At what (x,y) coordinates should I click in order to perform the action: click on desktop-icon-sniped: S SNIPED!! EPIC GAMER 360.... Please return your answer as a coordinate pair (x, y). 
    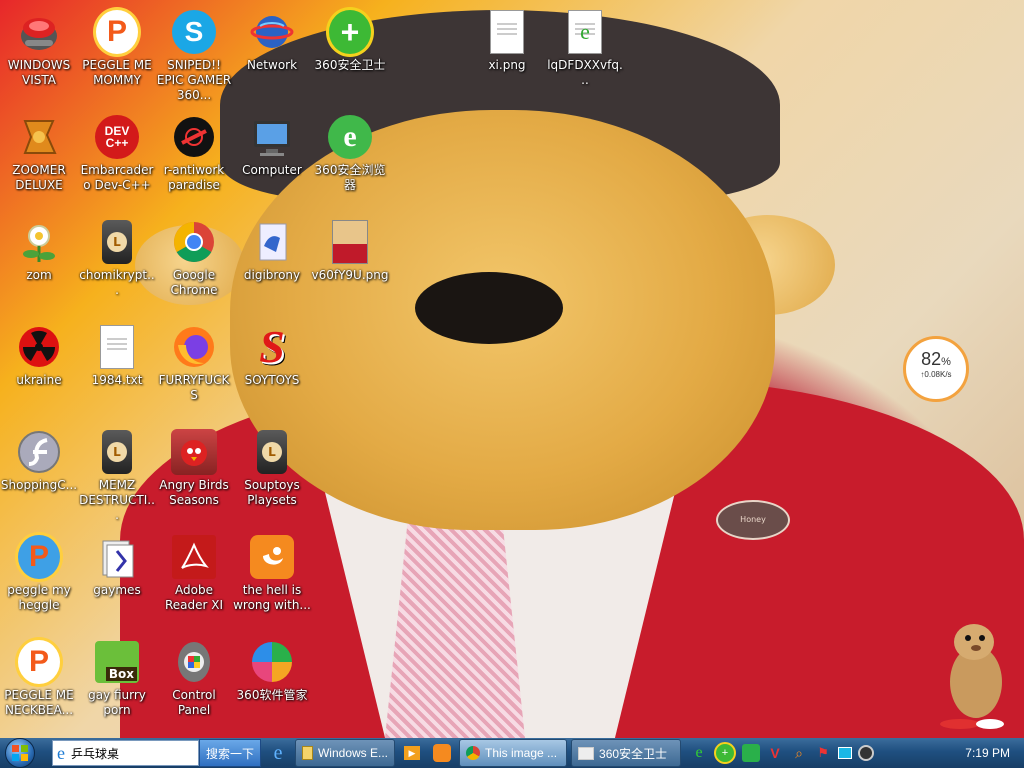
    Looking at the image, I should click on (194, 56).